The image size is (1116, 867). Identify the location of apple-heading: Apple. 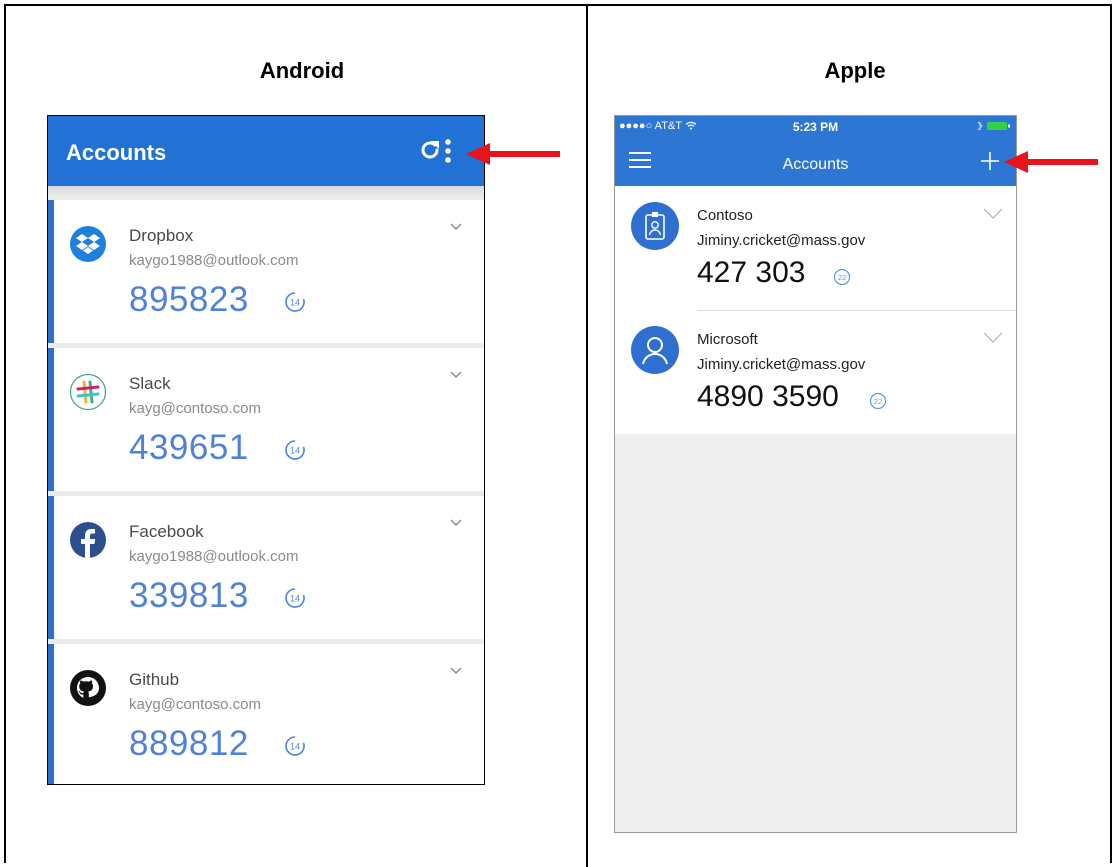
(855, 70).